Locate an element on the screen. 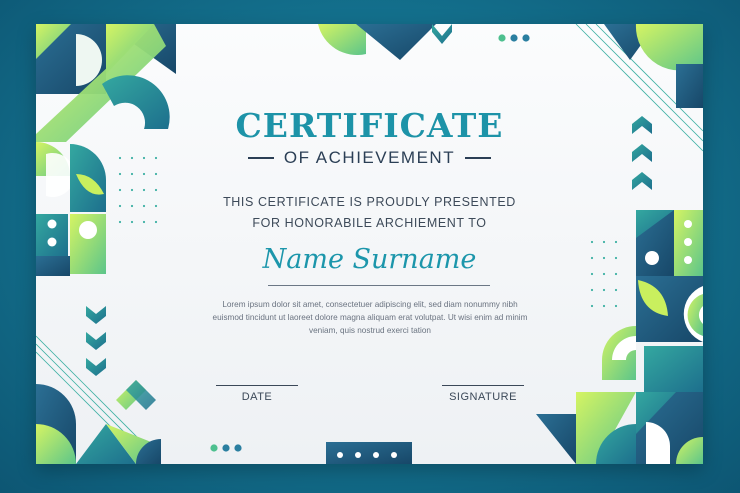 Image resolution: width=740 pixels, height=493 pixels. presented-line-1: THIS CERTIFICATE IS PROUDLY PRESENTED is located at coordinates (369, 202).